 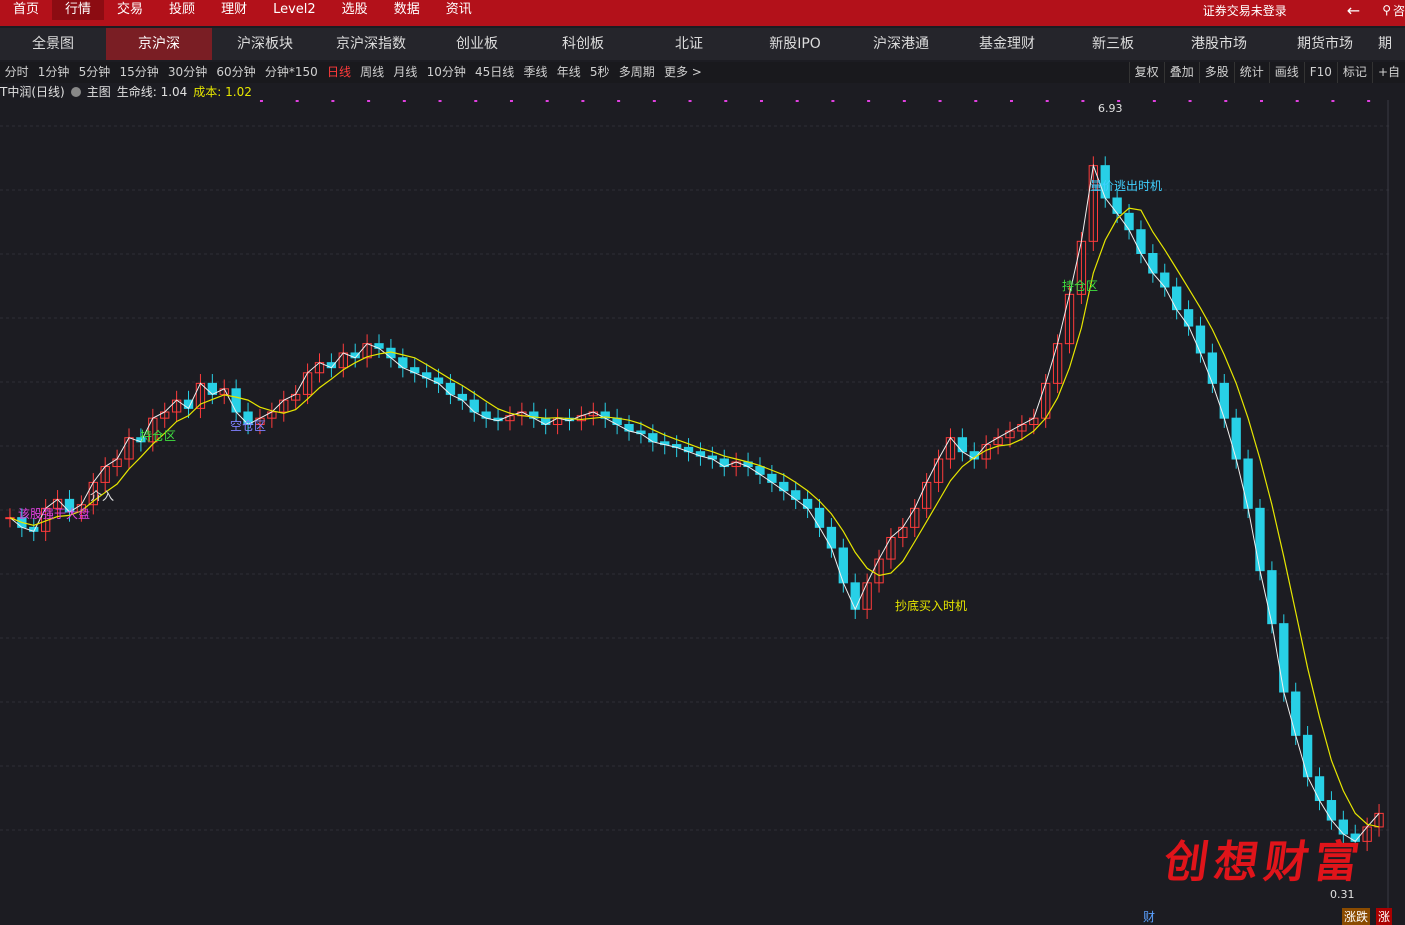 I want to click on period-tab-2: 5分钟, so click(x=94, y=72).